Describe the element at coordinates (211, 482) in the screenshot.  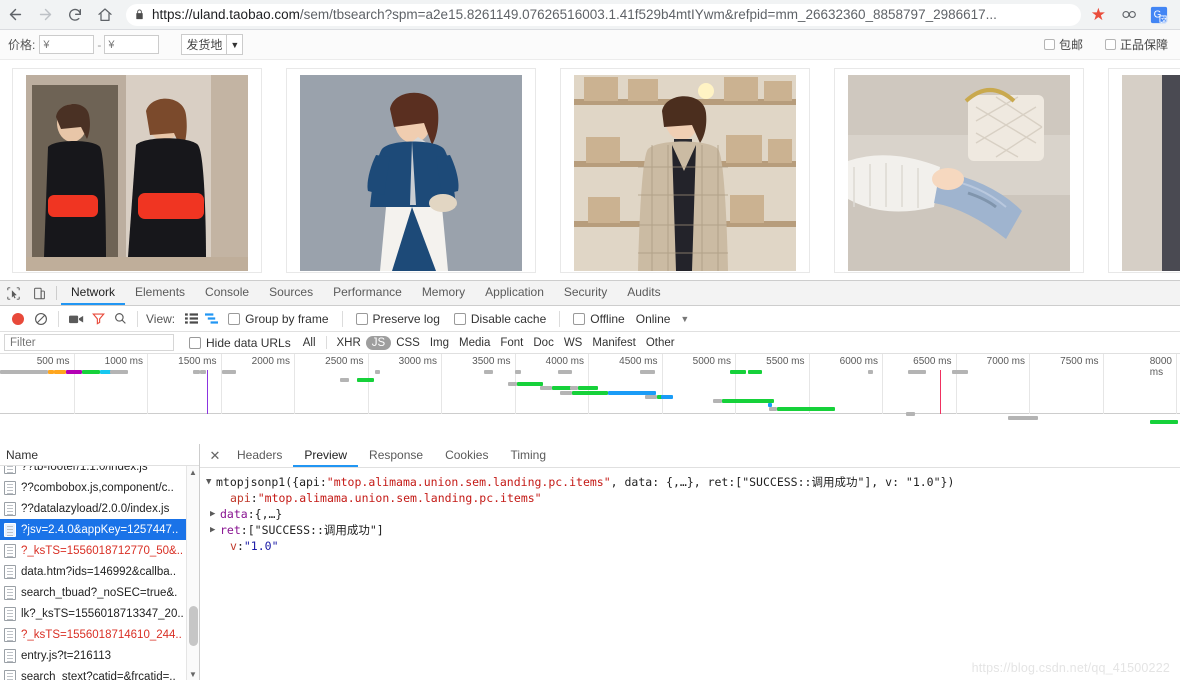
I see `triangle-down-icon: ▼` at that location.